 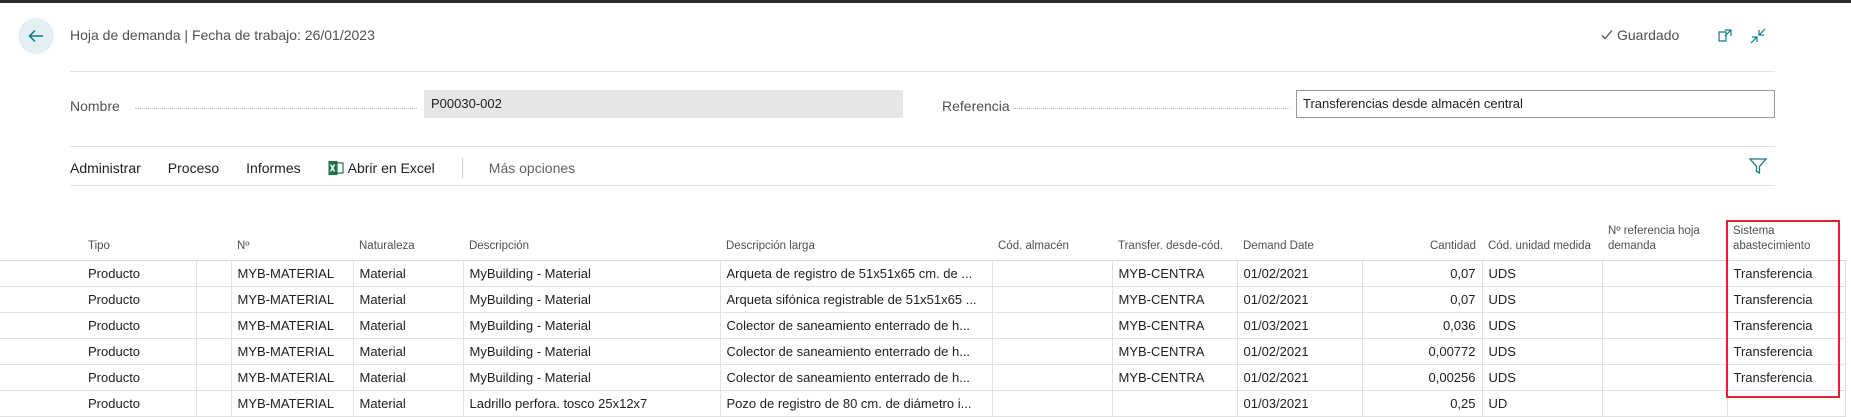 What do you see at coordinates (1786, 403) in the screenshot?
I see `cell-sistema` at bounding box center [1786, 403].